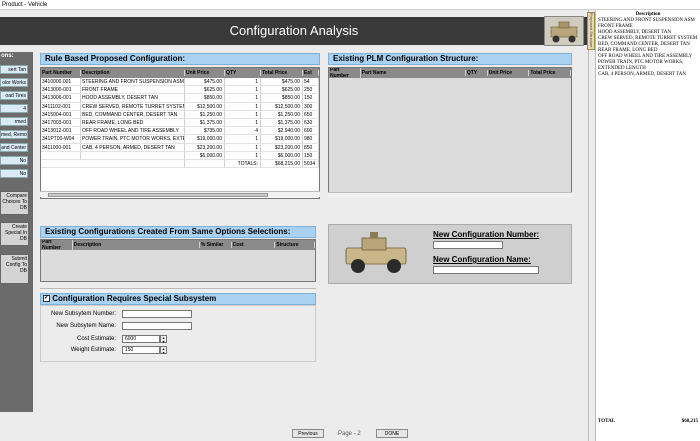 Image resolution: width=700 pixels, height=441 pixels. What do you see at coordinates (243, 131) in the screenshot?
I see `table-cell: 4` at bounding box center [243, 131].